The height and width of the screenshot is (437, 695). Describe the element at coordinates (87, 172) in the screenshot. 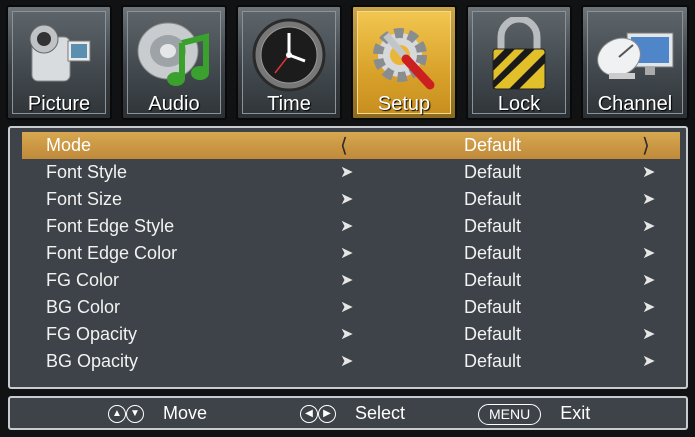

I see `row-label: Font Style` at that location.